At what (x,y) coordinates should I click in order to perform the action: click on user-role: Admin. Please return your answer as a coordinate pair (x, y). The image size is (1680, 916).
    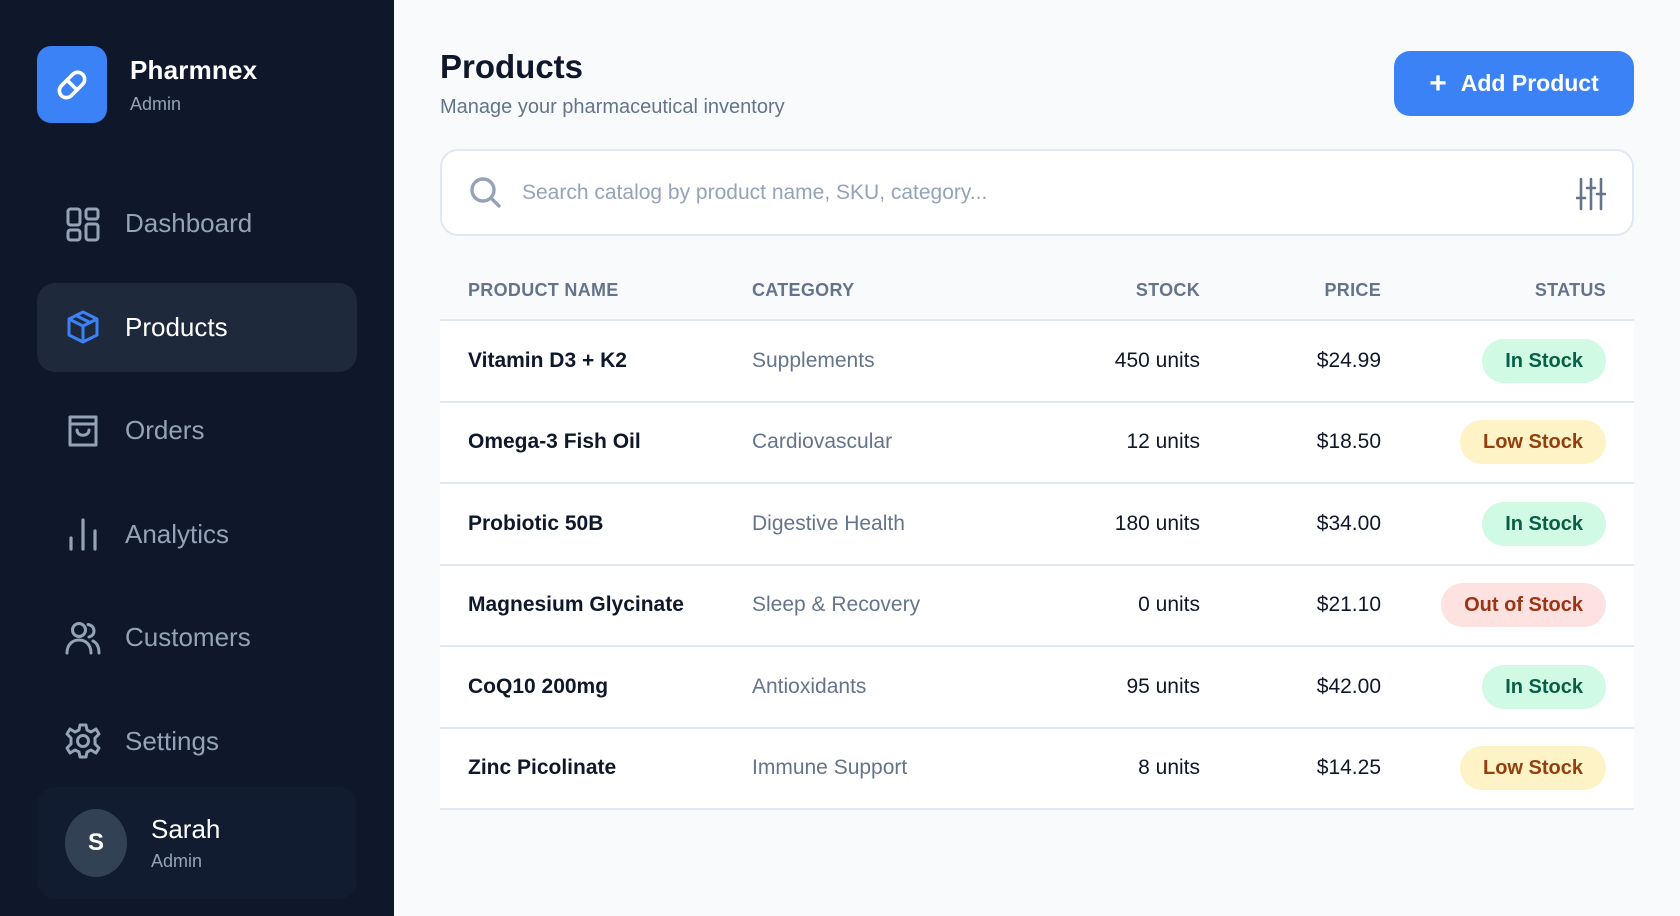
    Looking at the image, I should click on (177, 861).